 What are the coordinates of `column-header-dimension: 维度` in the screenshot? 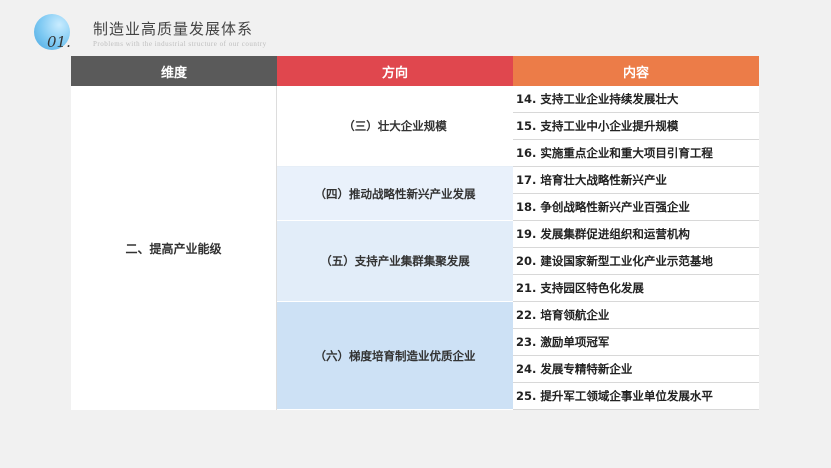 It's located at (174, 71).